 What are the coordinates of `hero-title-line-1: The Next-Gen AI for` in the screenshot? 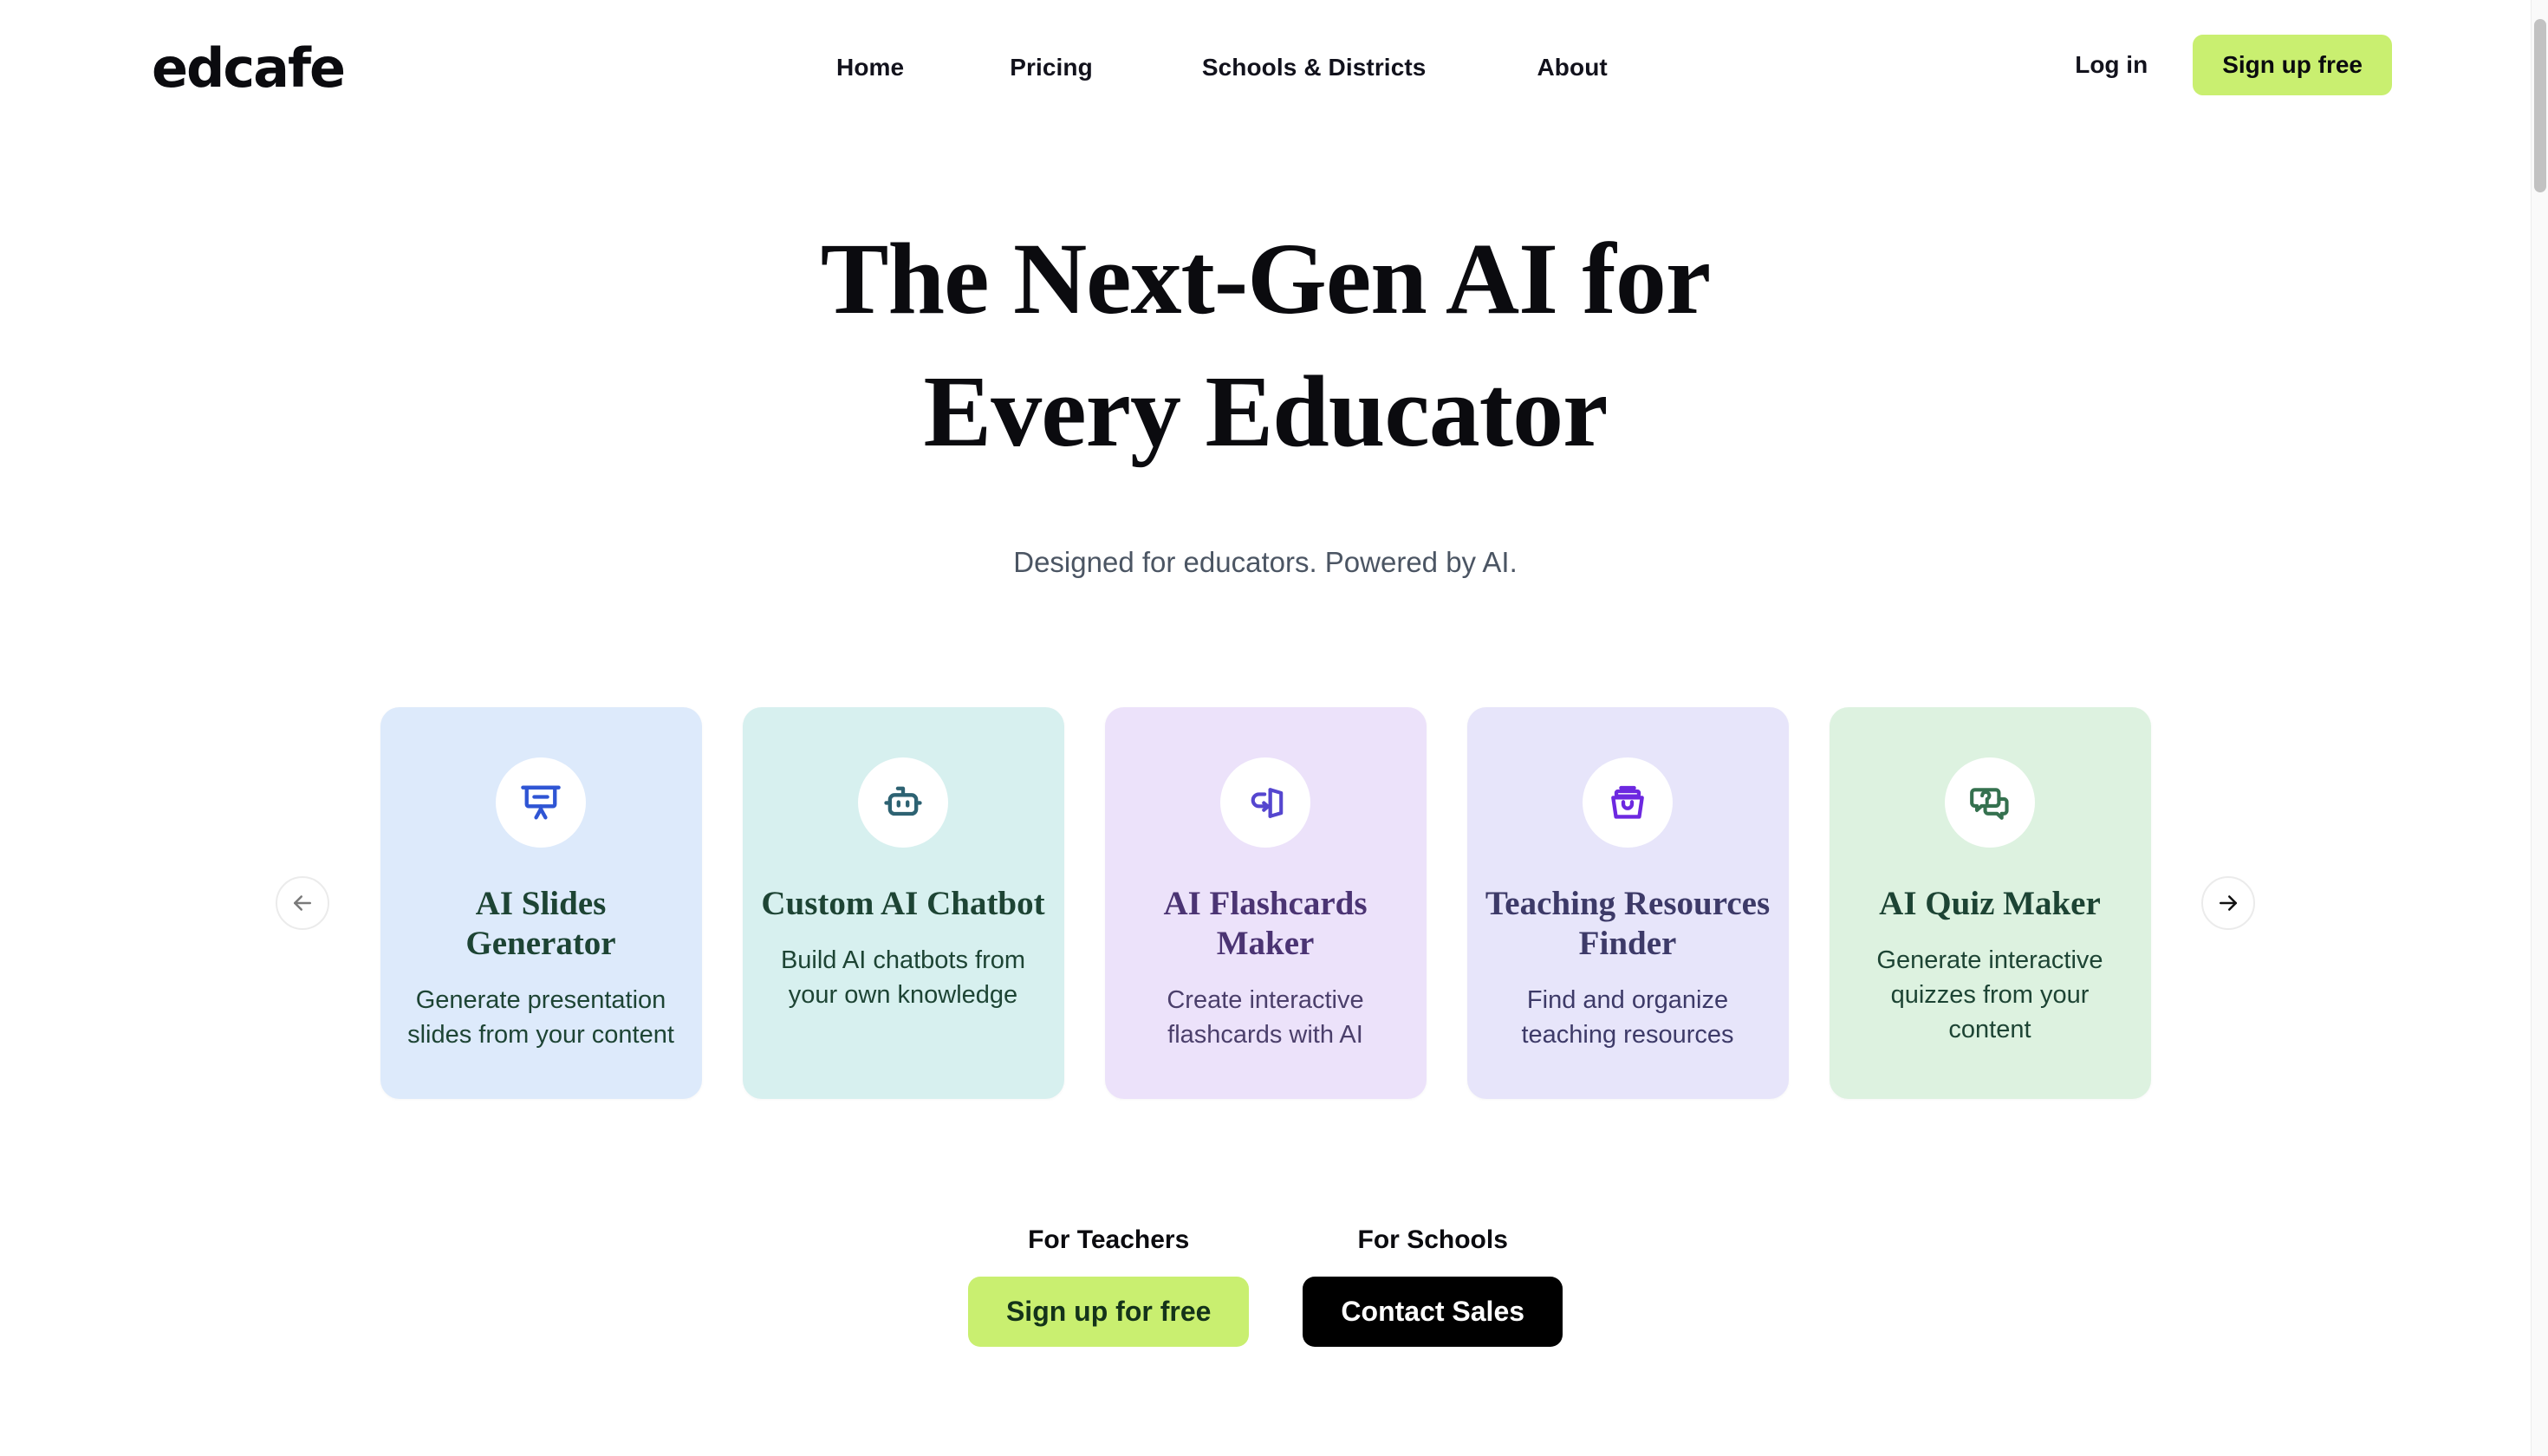 It's located at (1265, 278).